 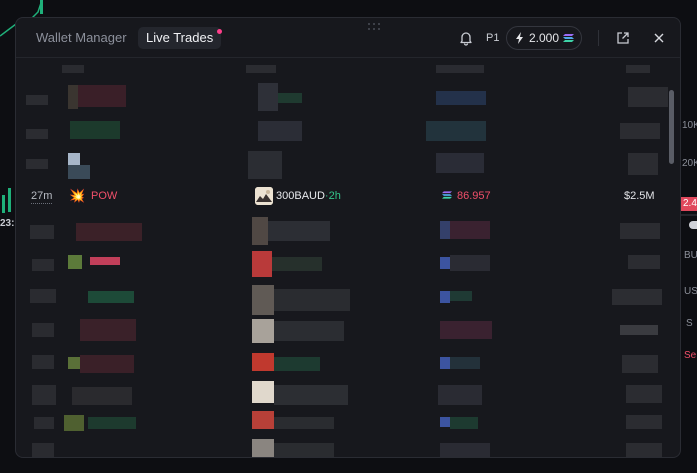 What do you see at coordinates (77, 195) in the screenshot?
I see `token-emoji-icon: 💥` at bounding box center [77, 195].